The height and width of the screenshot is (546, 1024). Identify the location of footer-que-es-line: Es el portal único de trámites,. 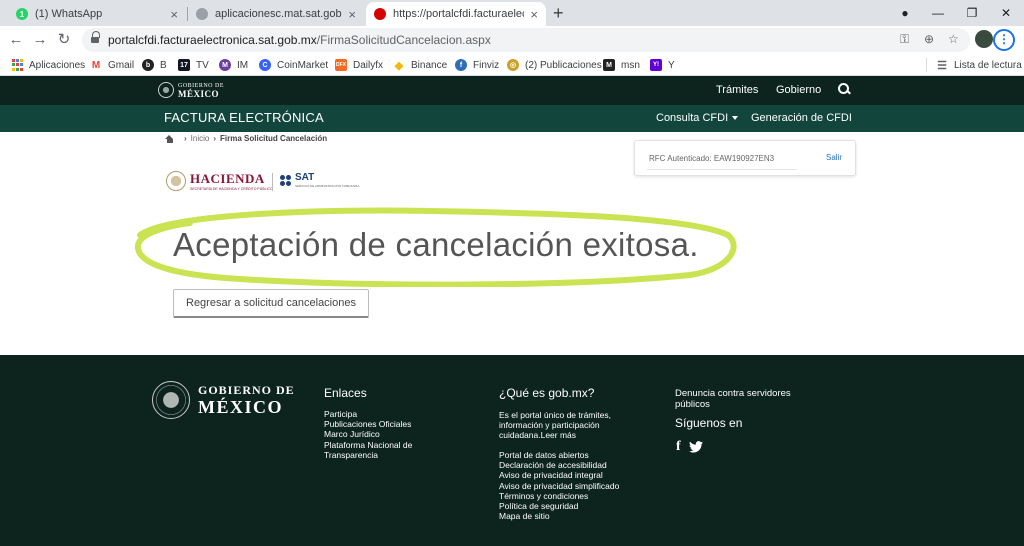
(555, 415).